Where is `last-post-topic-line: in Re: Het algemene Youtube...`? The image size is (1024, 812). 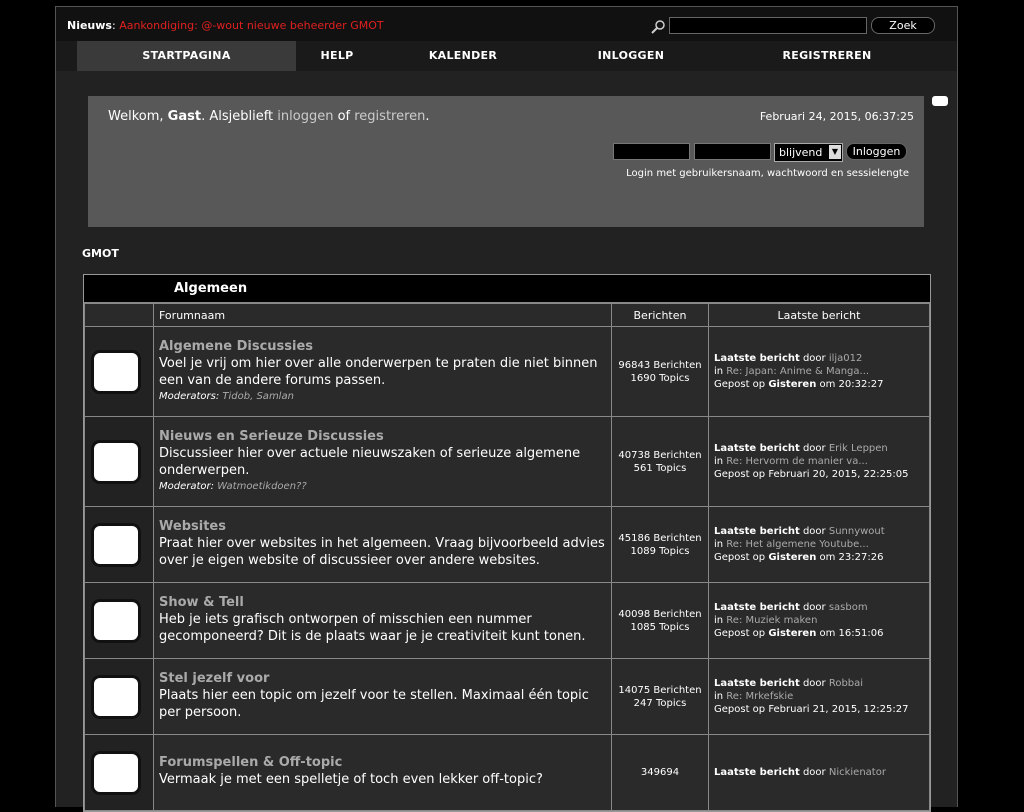
last-post-topic-line: in Re: Het algemene Youtube... is located at coordinates (819, 544).